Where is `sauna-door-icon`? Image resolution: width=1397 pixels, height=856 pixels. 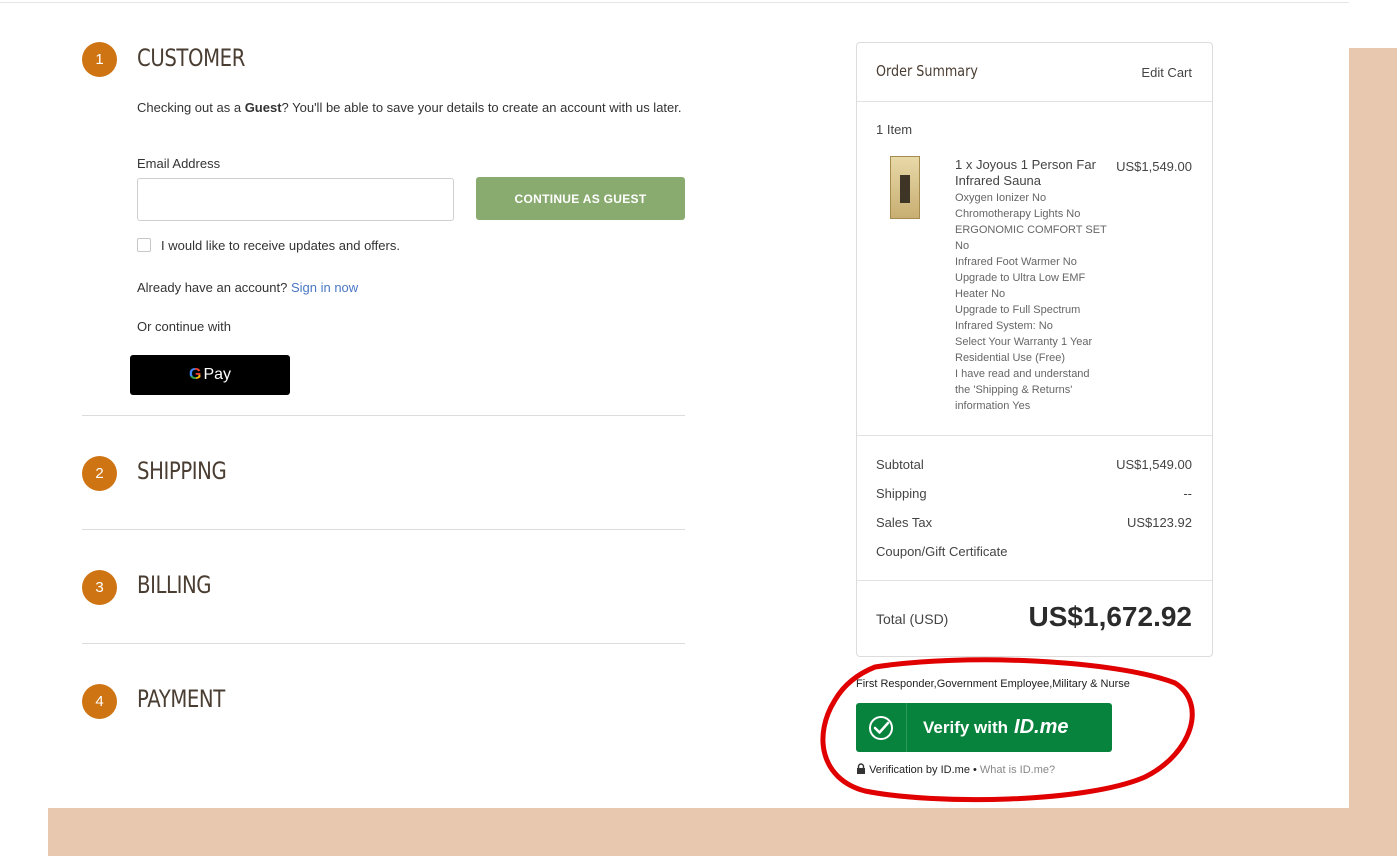 sauna-door-icon is located at coordinates (905, 189).